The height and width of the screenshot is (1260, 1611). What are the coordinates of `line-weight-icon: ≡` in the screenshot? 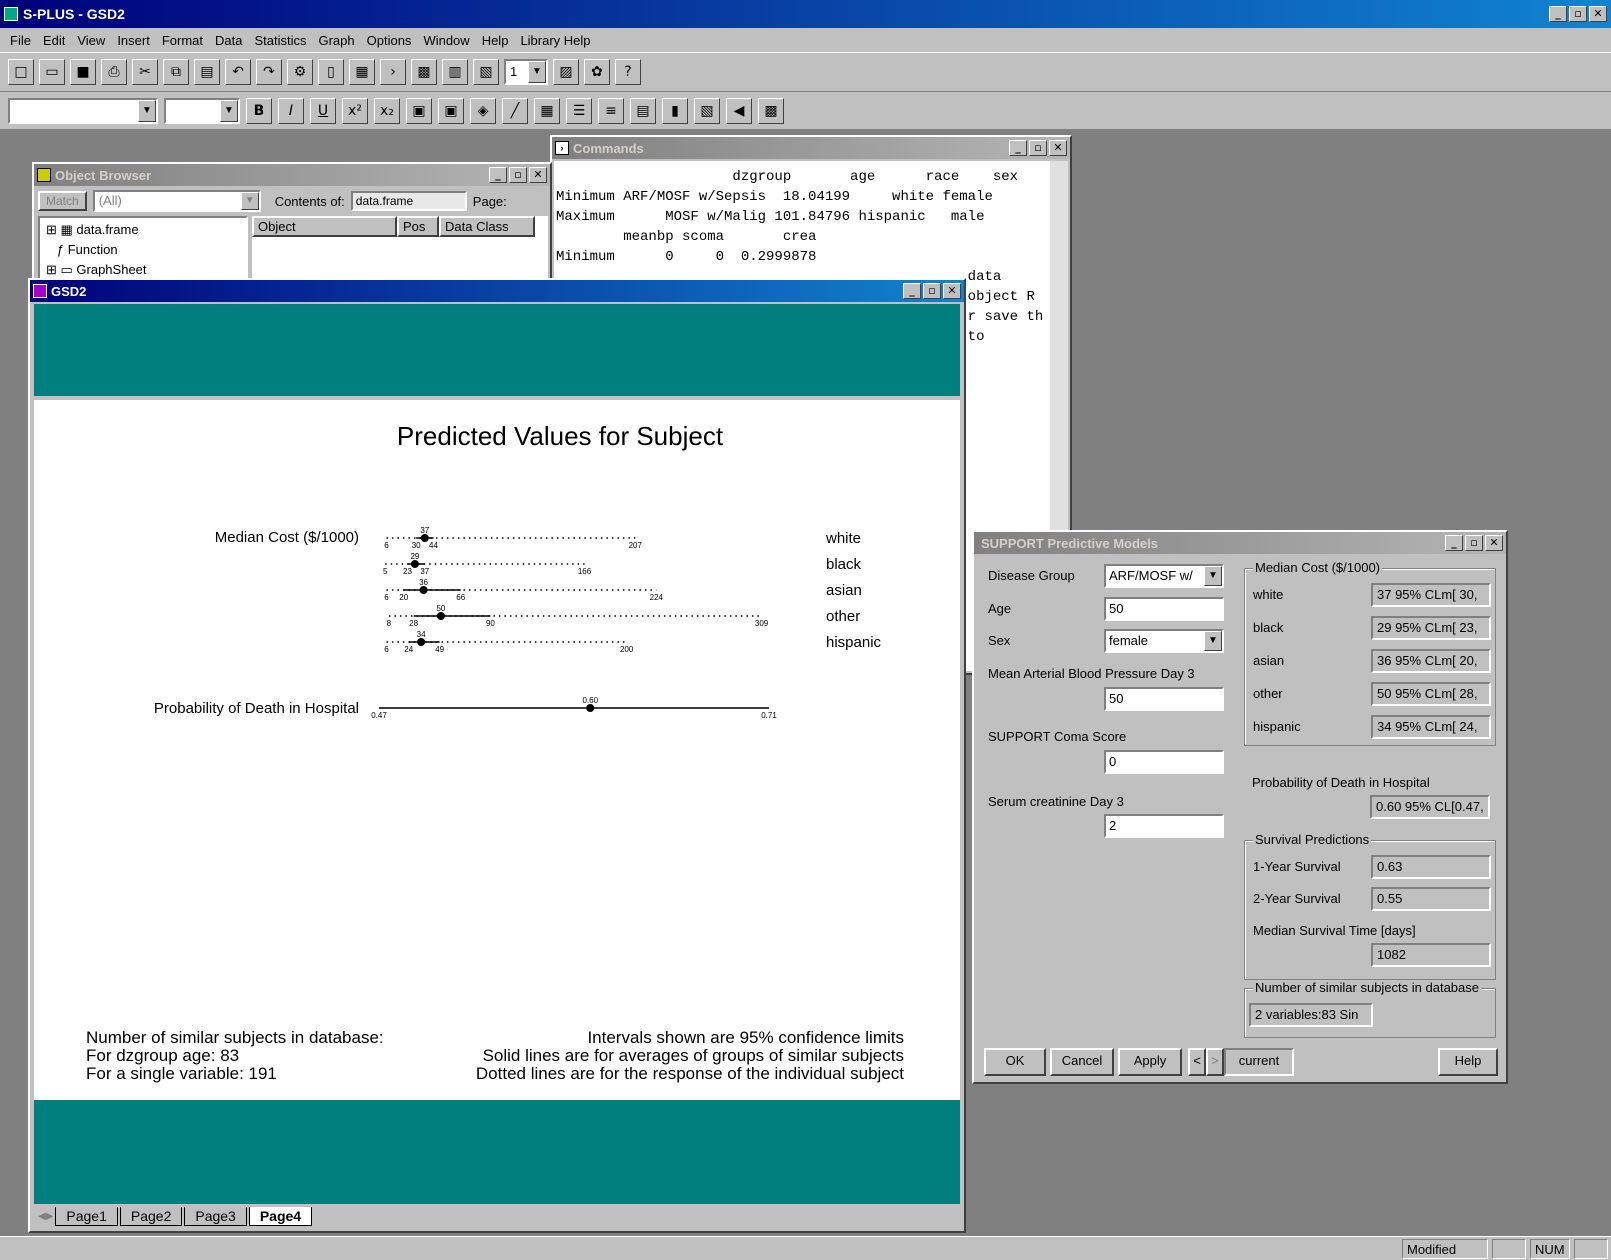 It's located at (611, 110).